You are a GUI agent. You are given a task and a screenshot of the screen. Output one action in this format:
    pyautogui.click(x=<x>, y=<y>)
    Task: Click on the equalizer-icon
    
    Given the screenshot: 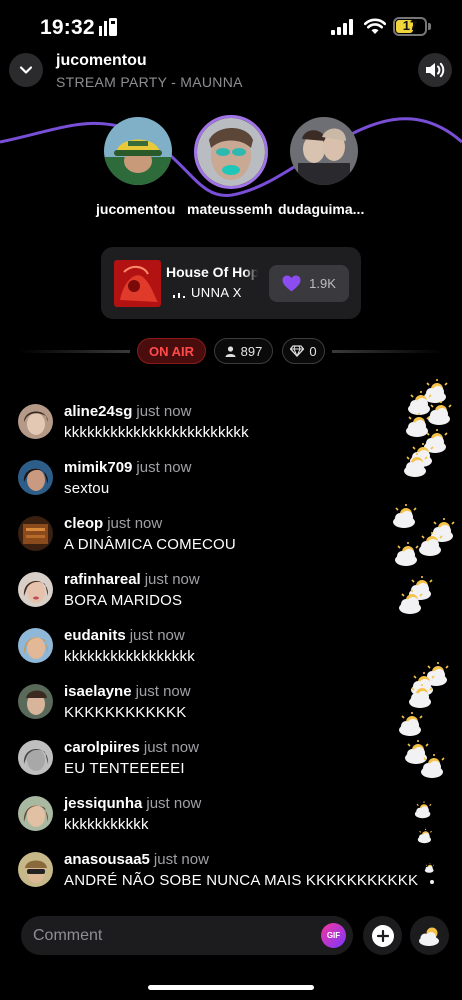 What is the action you would take?
    pyautogui.click(x=179, y=295)
    